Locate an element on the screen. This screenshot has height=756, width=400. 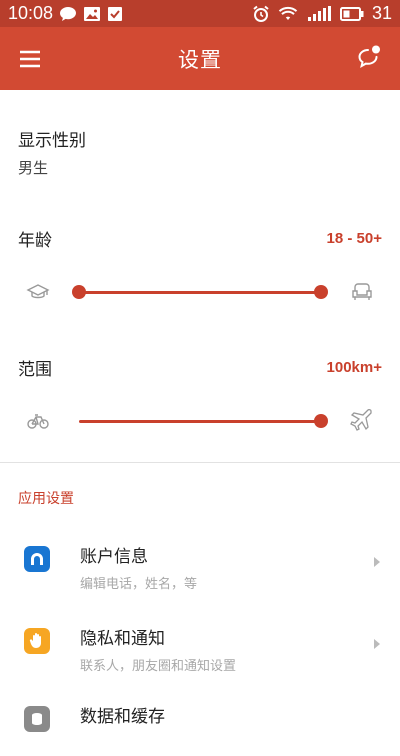
check-box-icon is located at coordinates (115, 14).